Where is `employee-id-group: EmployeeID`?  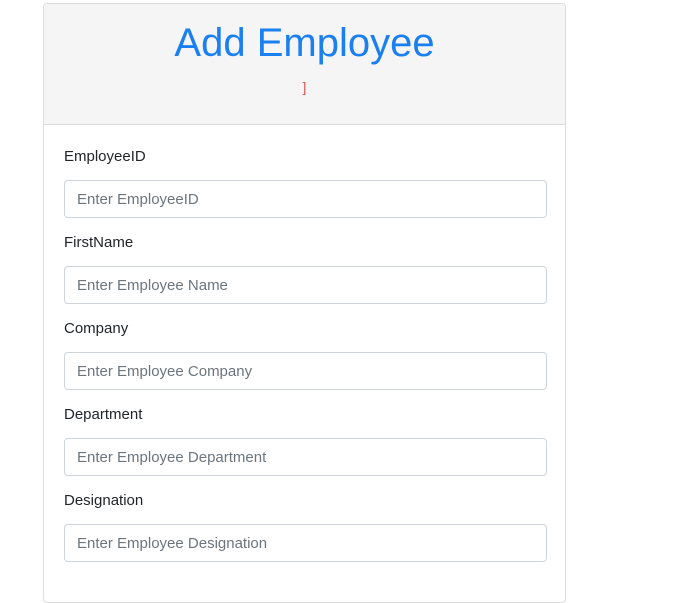 employee-id-group: EmployeeID is located at coordinates (305, 182).